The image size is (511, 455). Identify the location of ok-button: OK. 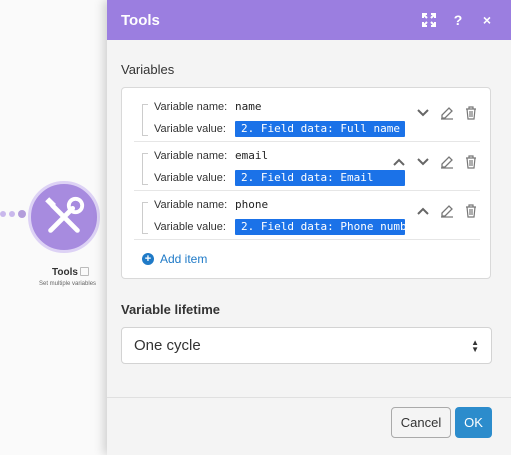
(473, 422).